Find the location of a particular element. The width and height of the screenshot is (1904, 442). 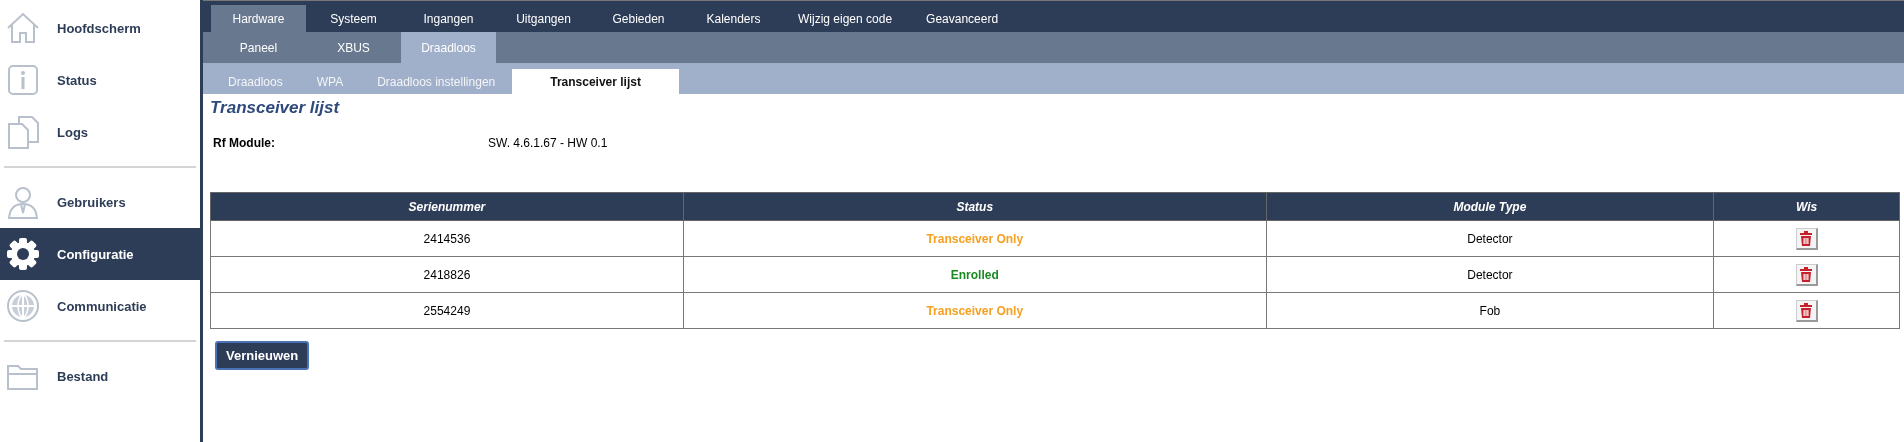

tab: Kalenders is located at coordinates (733, 18).